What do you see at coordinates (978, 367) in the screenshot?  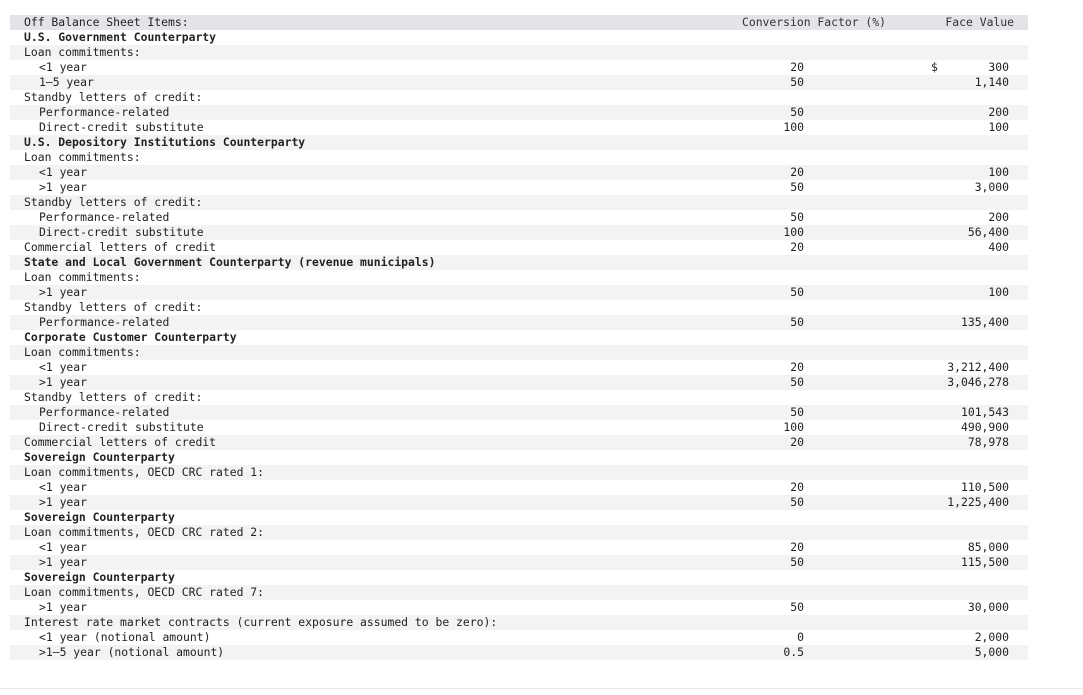 I see `face-value-cell: 3,212,400` at bounding box center [978, 367].